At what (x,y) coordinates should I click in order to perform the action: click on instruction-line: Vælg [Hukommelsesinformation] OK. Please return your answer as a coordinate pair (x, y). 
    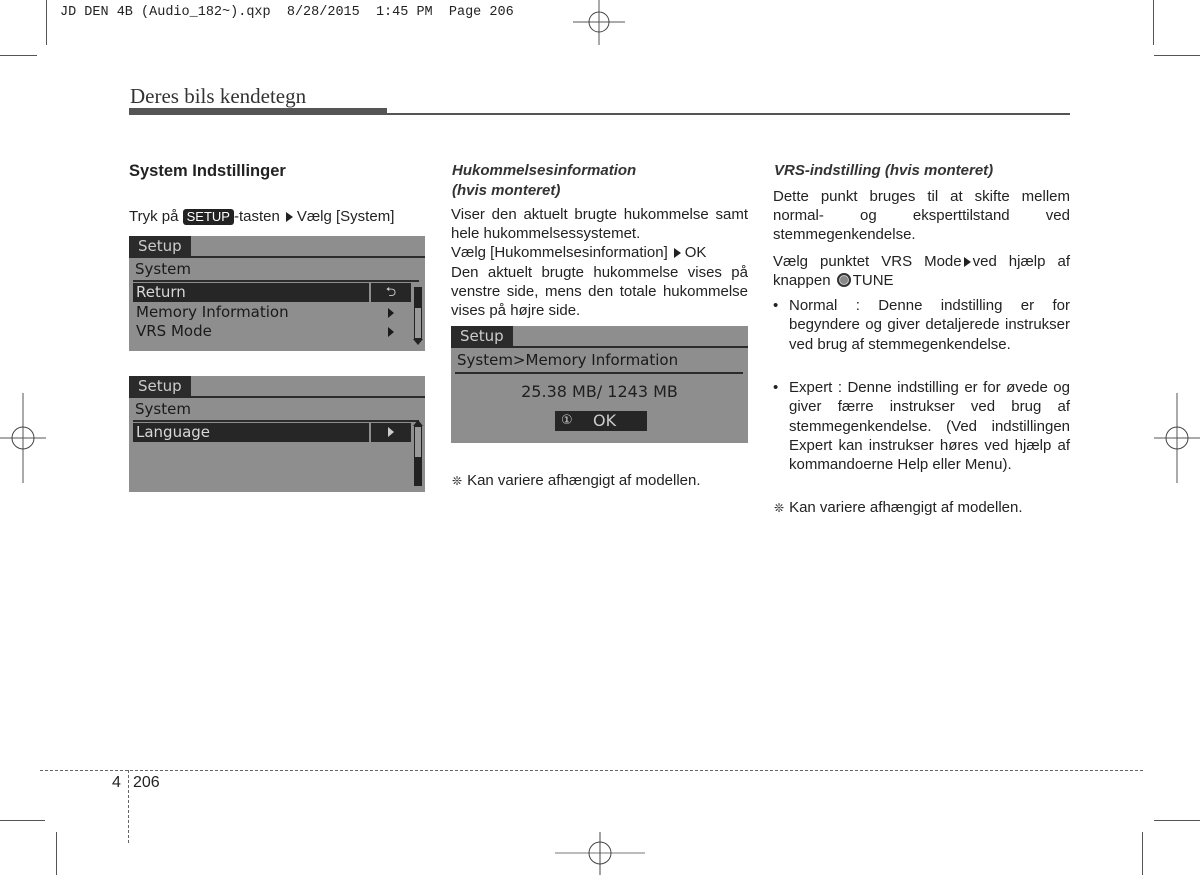
    Looking at the image, I should click on (599, 252).